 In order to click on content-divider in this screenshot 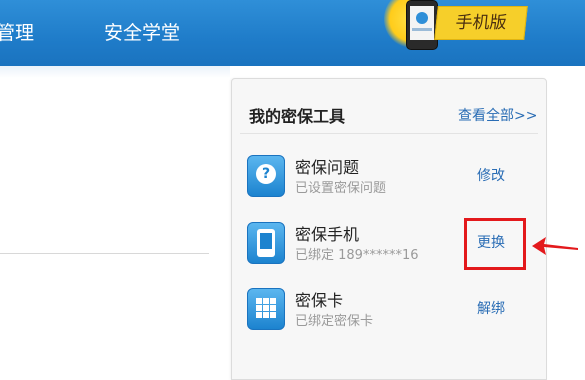, I will do `click(104, 253)`.